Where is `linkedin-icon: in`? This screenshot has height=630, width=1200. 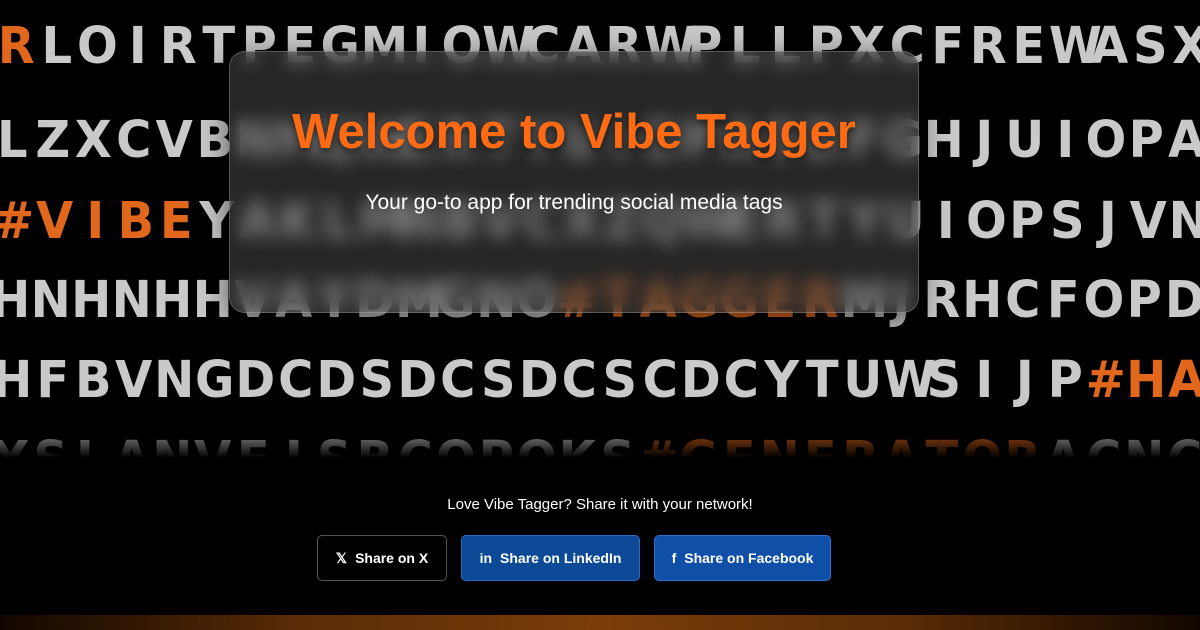
linkedin-icon: in is located at coordinates (486, 558).